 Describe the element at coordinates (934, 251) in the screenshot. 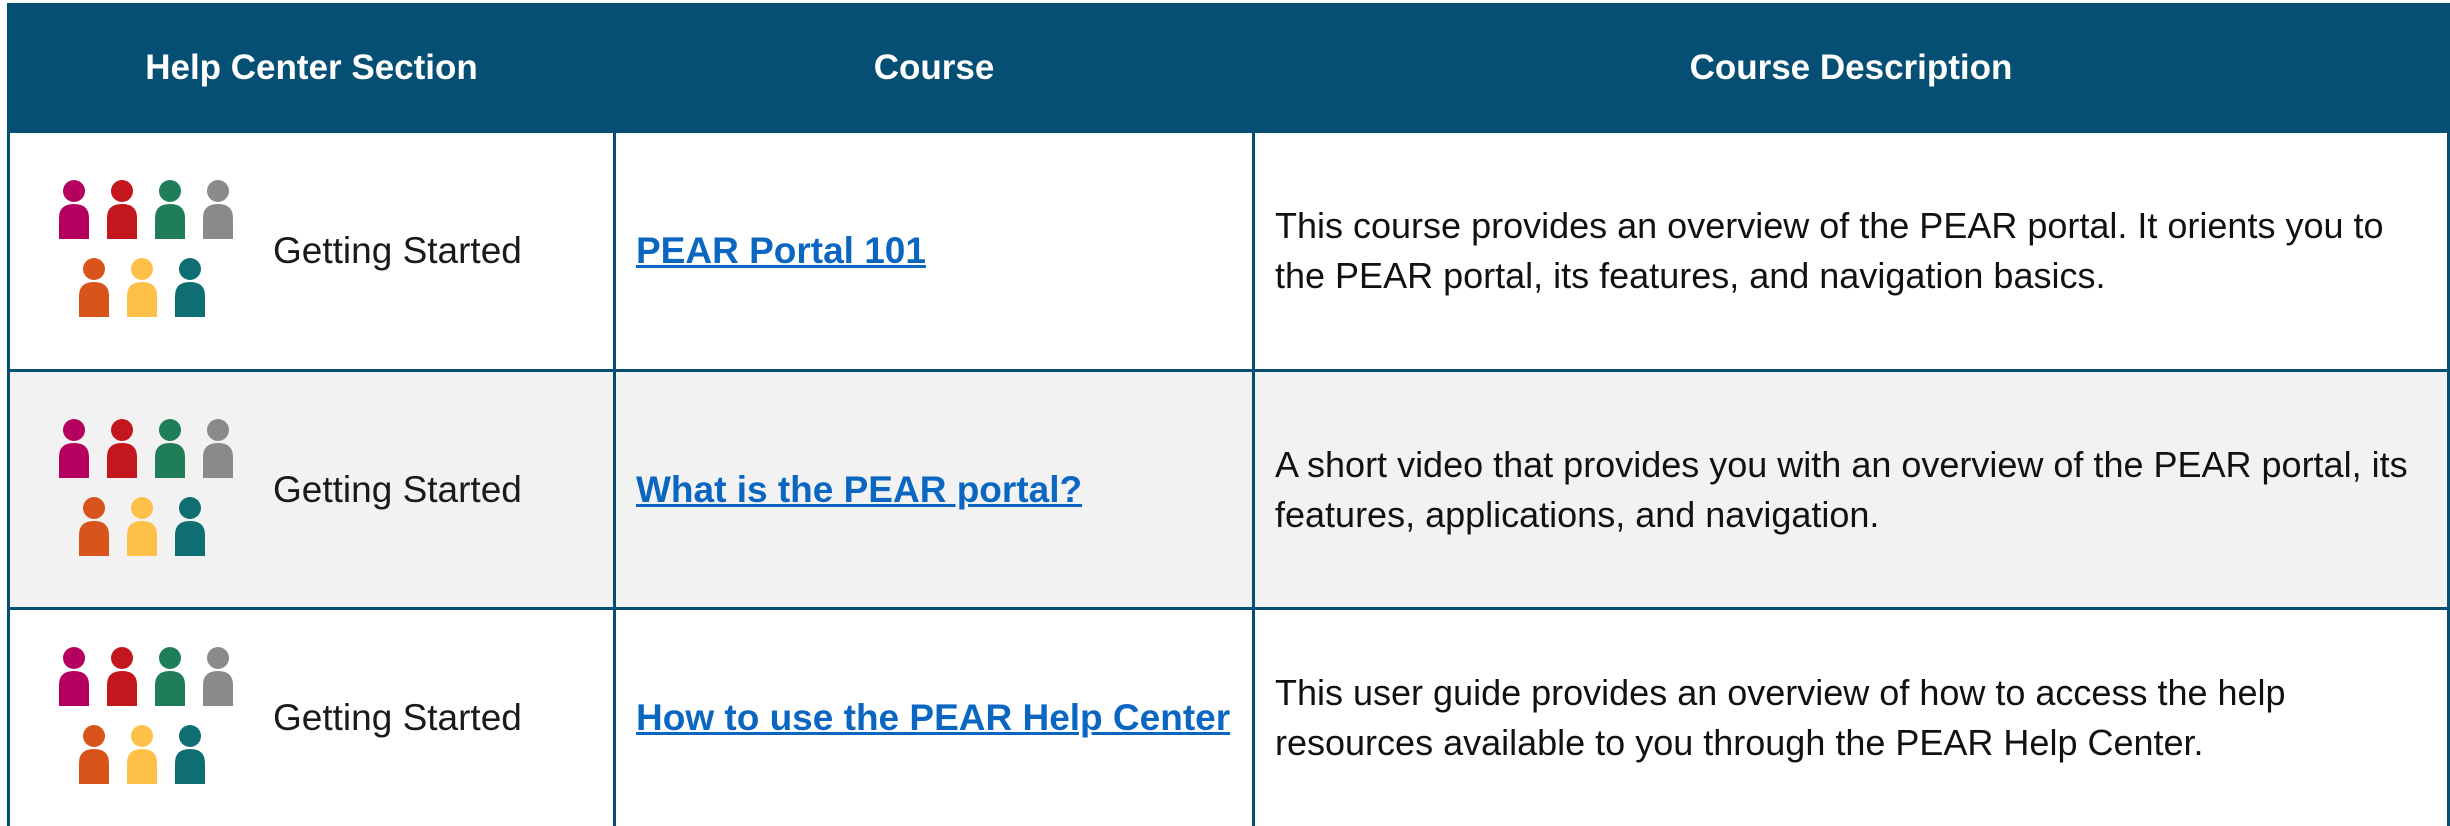

I see `course-cell: PEAR Portal 101` at that location.